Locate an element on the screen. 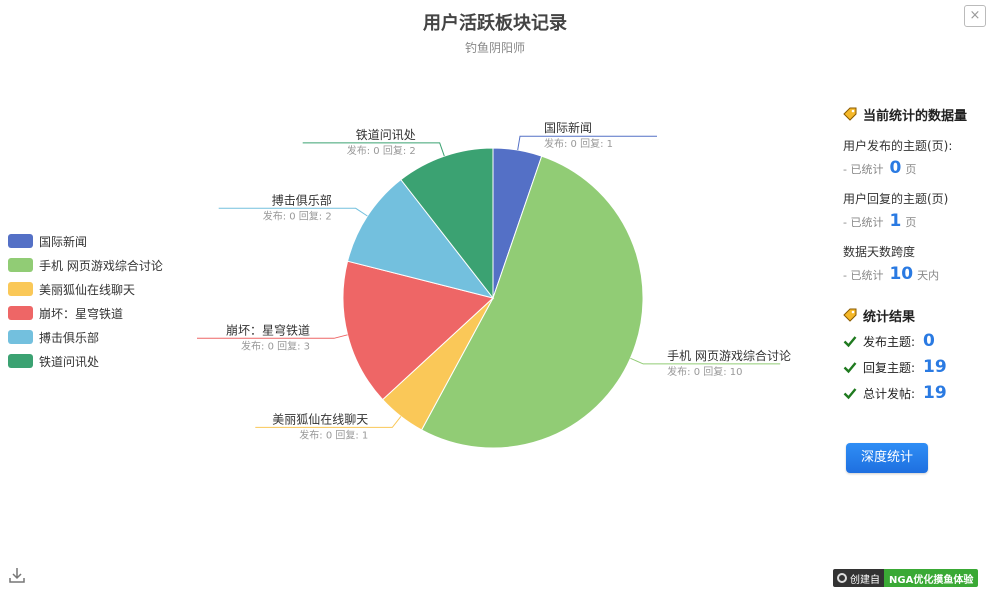 This screenshot has height=593, width=990. slice-label: 美丽狐仙在线聊天 is located at coordinates (320, 419).